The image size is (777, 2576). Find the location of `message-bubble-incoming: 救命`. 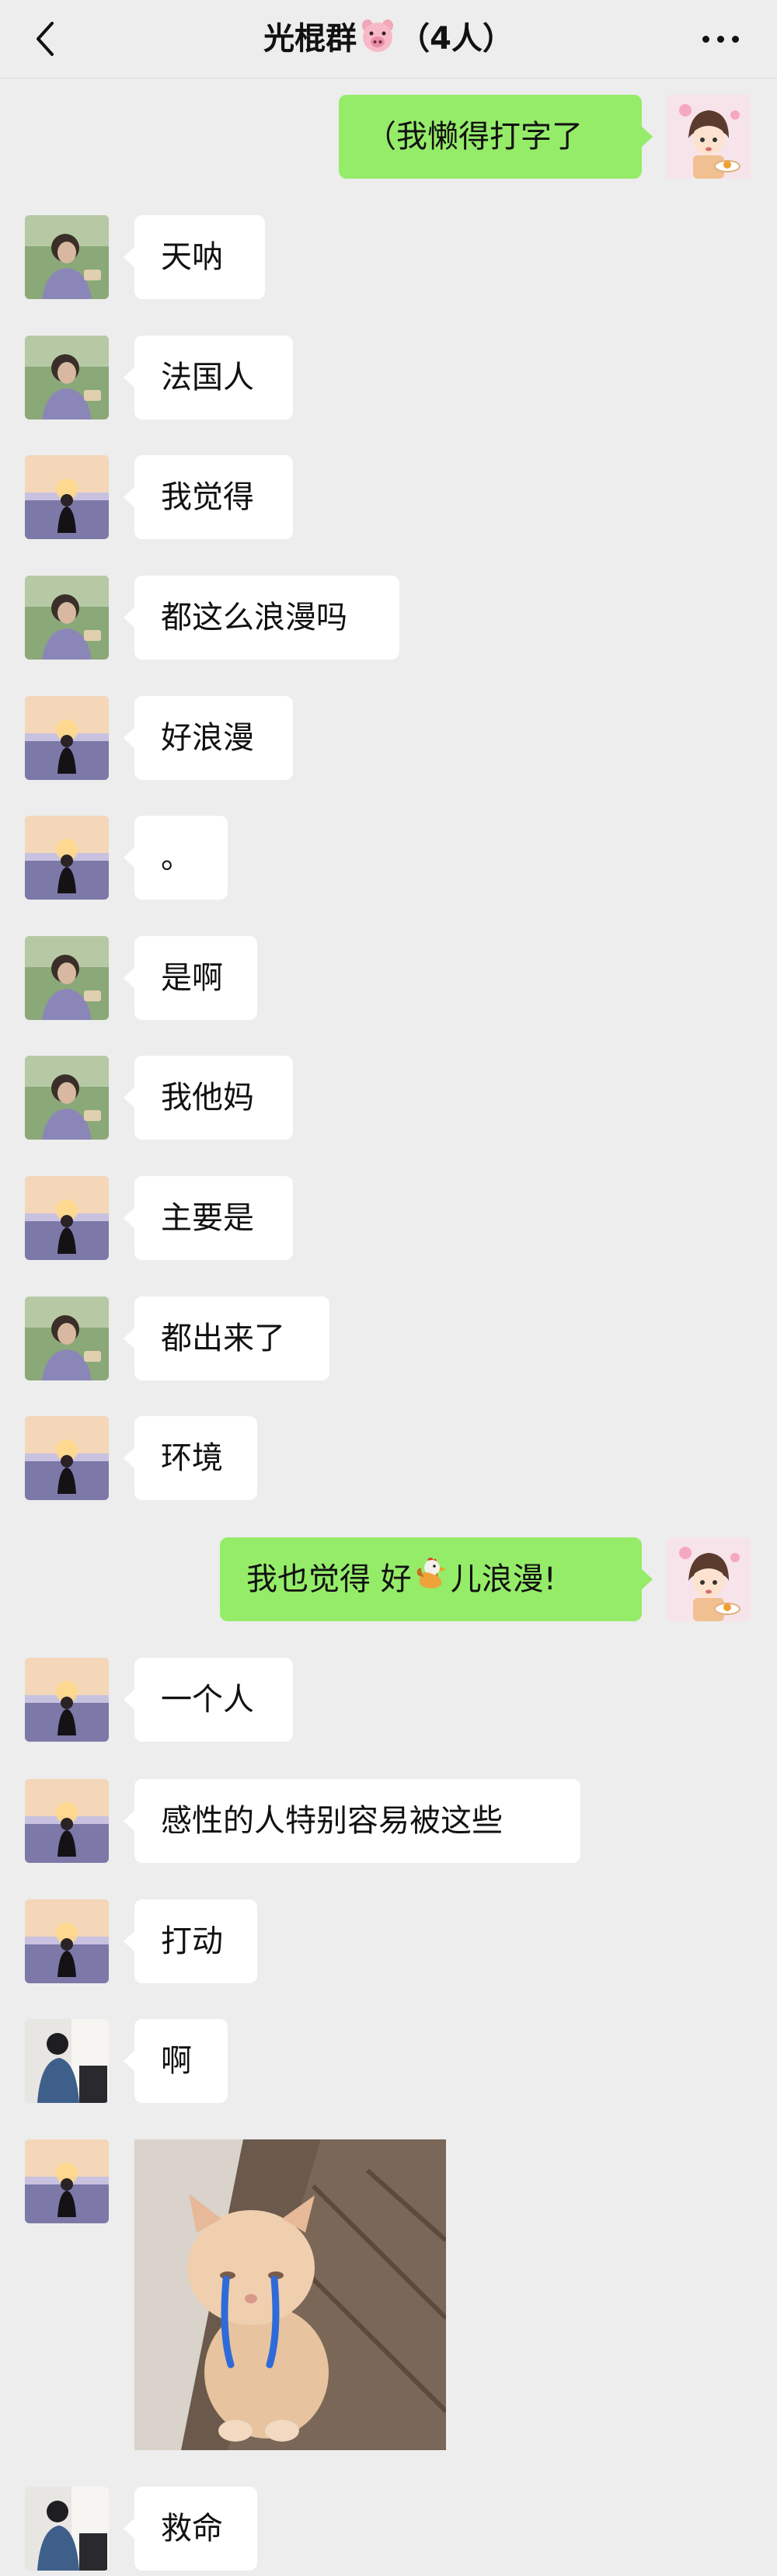

message-bubble-incoming: 救命 is located at coordinates (190, 2529).